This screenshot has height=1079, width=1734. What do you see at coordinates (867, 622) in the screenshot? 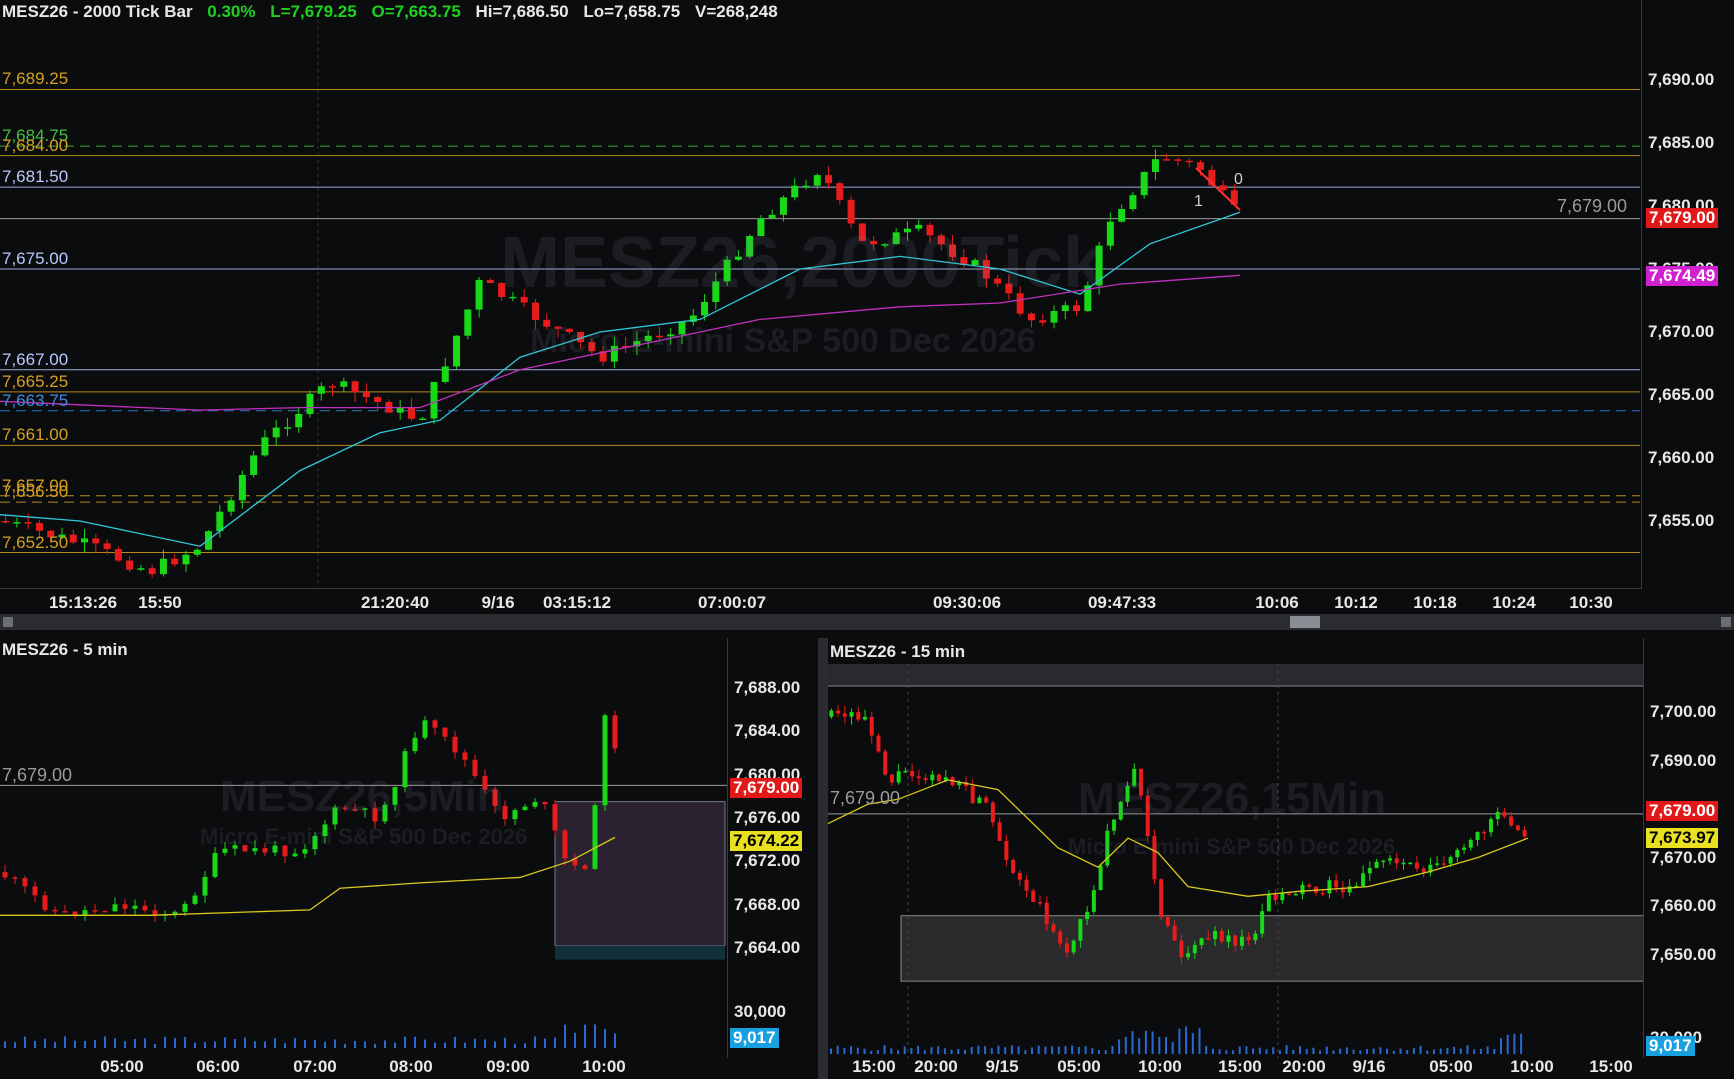
I see `main-horizontal-scrollbar` at bounding box center [867, 622].